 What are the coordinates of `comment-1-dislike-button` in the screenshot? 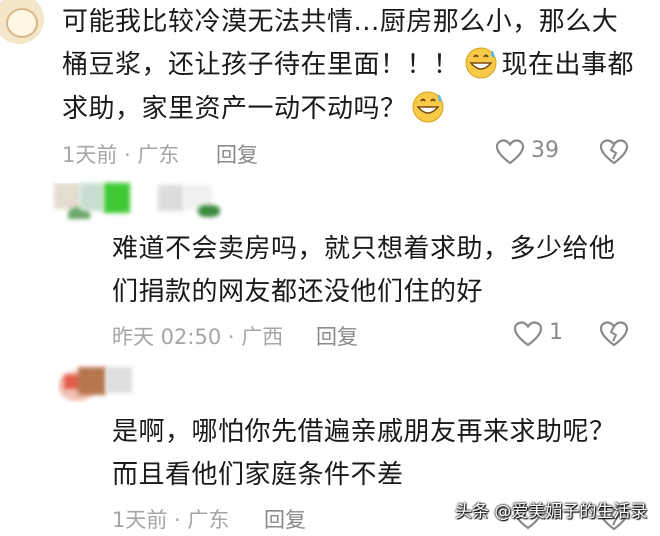 It's located at (614, 152).